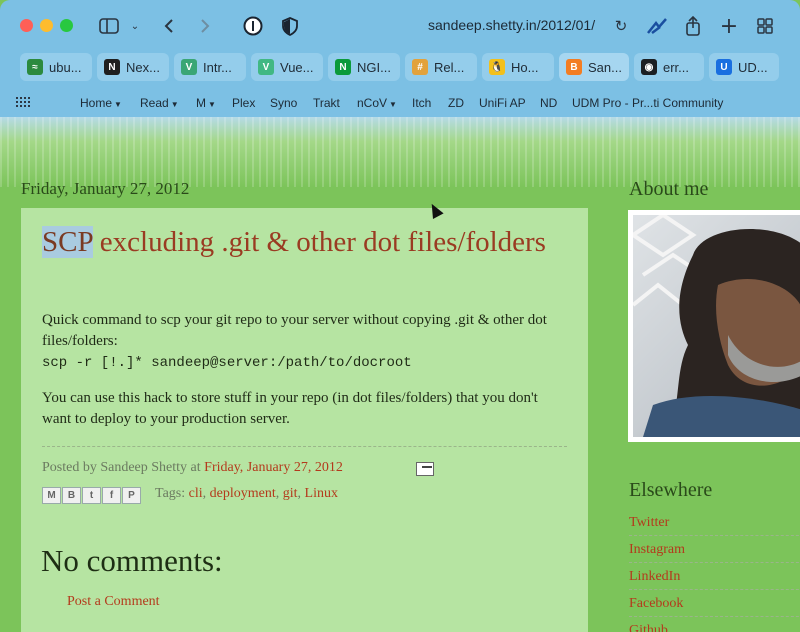 The width and height of the screenshot is (800, 632). What do you see at coordinates (502, 103) in the screenshot?
I see `bookmark-unifi-ap: UniFi AP` at bounding box center [502, 103].